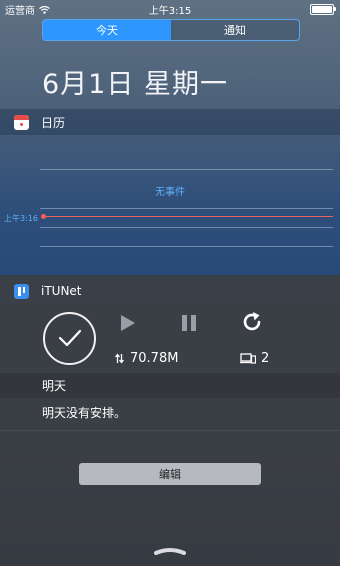 Image resolution: width=340 pixels, height=566 pixels. I want to click on tomorrow-header: 明天, so click(170, 385).